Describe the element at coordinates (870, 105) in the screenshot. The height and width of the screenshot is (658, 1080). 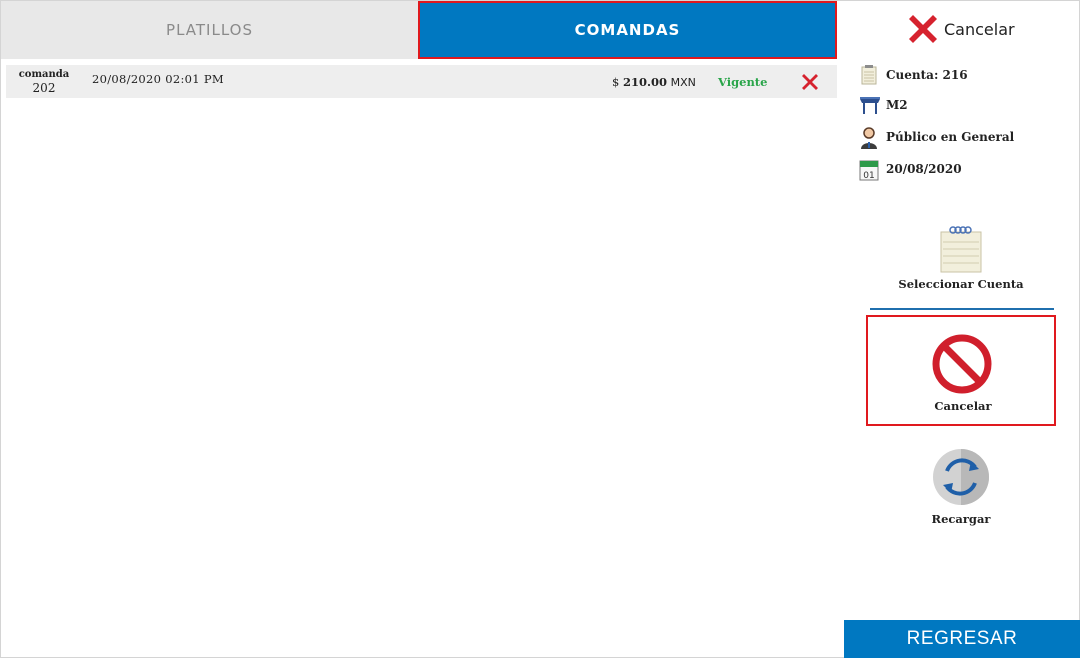
I see `table-icon` at that location.